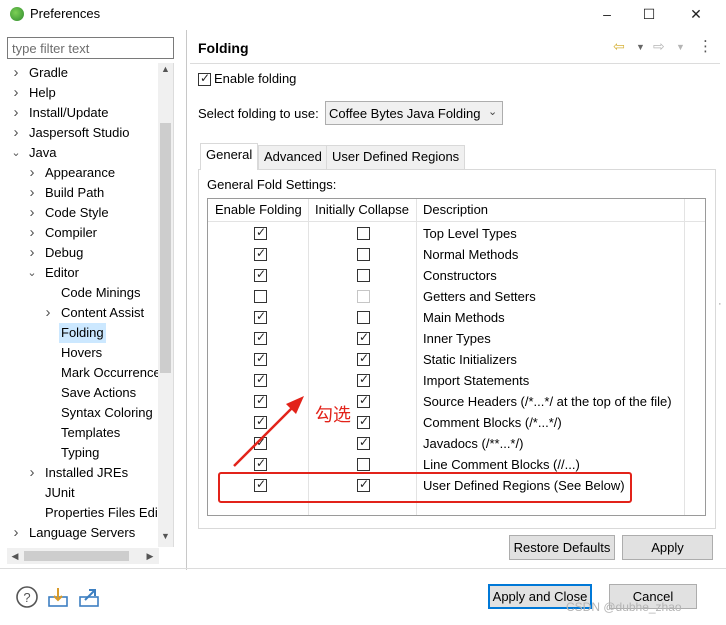  What do you see at coordinates (82, 513) in the screenshot?
I see `sidebar-item: Properties Files Edi` at bounding box center [82, 513].